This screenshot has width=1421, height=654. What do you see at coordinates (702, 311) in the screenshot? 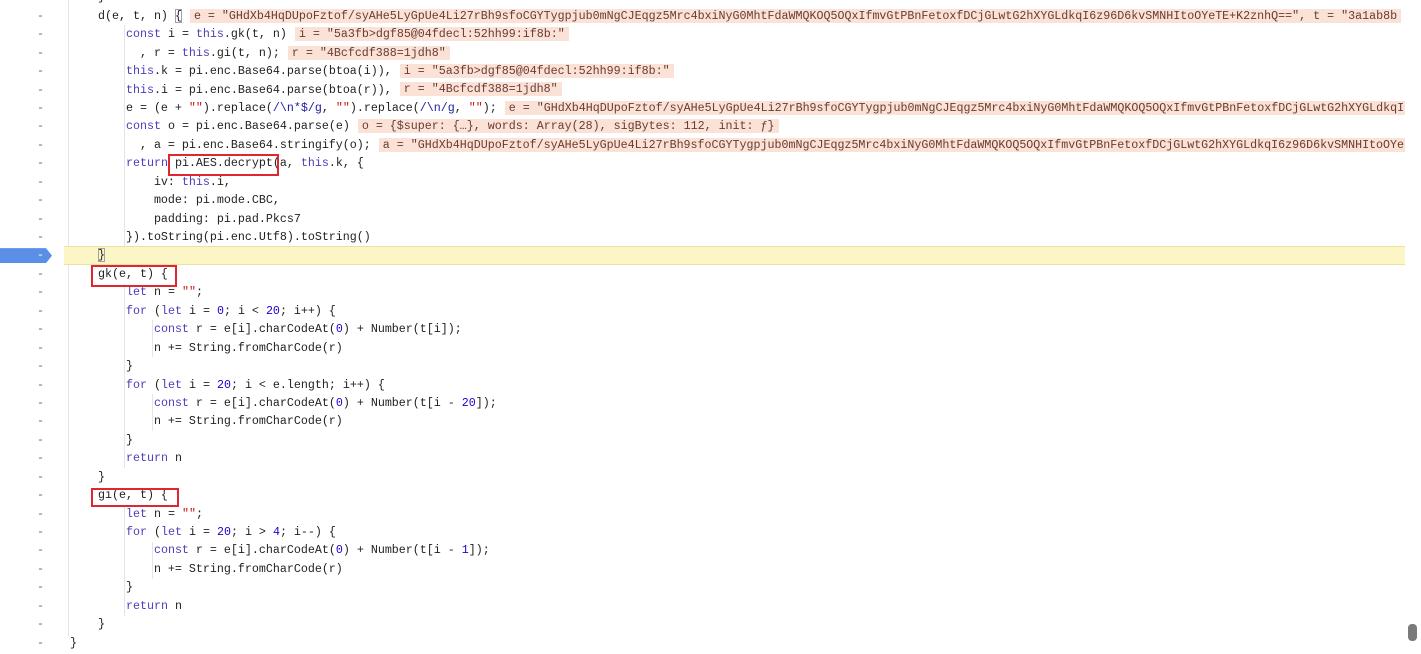
I see `code-line: - for (let i = 0; i < 20; i++) {` at bounding box center [702, 311].